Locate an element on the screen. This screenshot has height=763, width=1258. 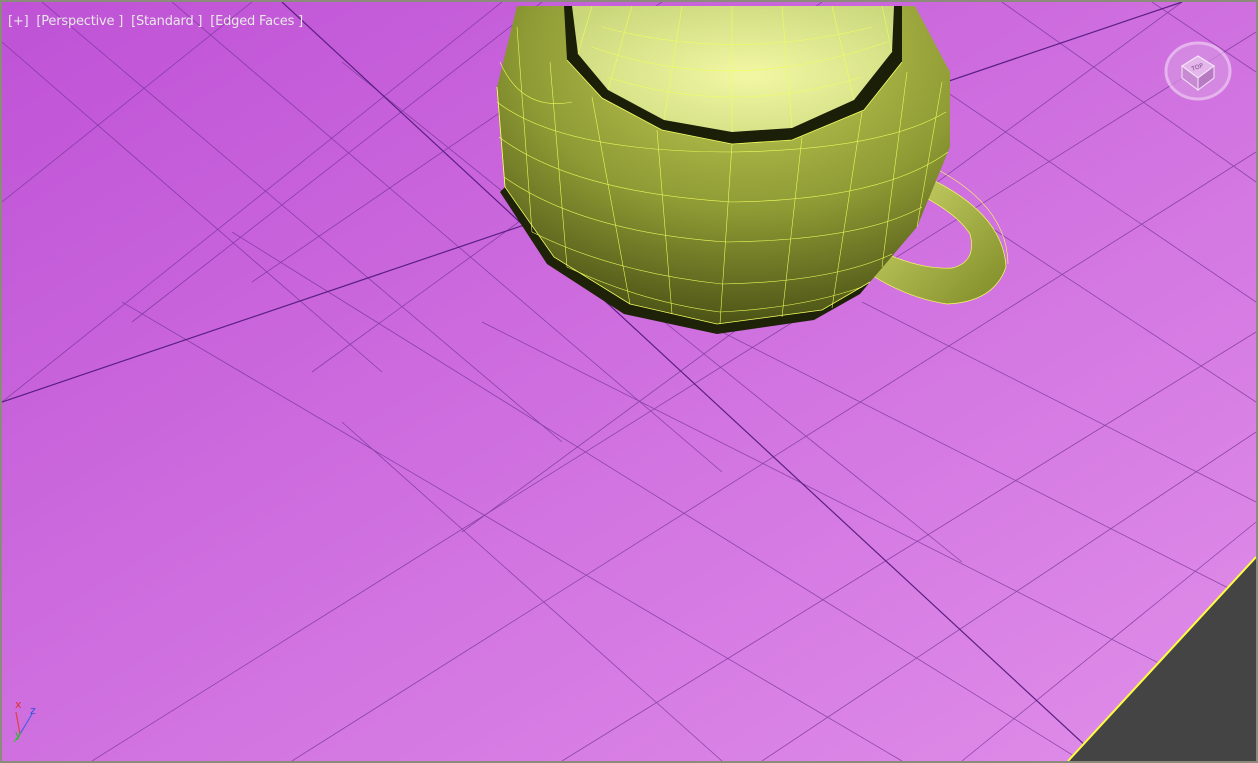
axis-tripod: x z y is located at coordinates (28, 723).